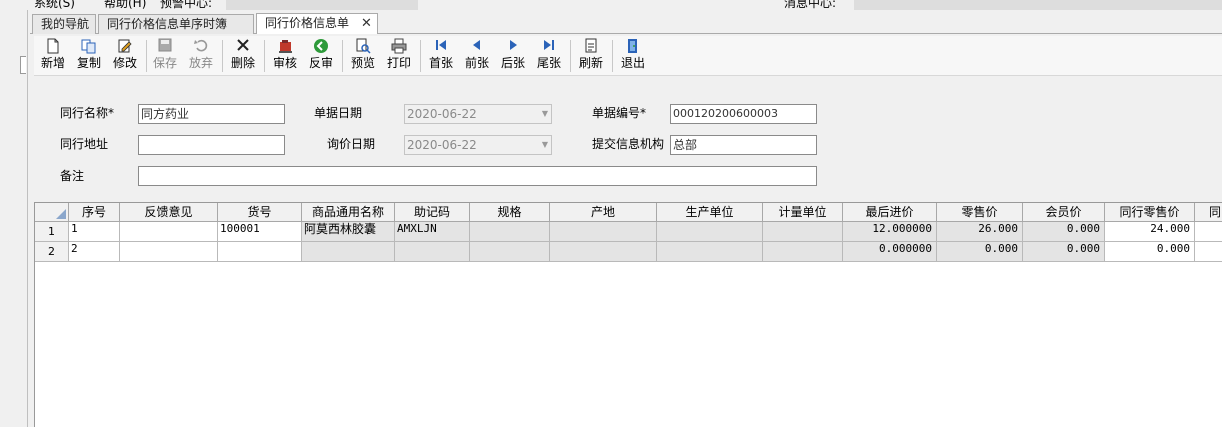 The image size is (1222, 427). What do you see at coordinates (441, 56) in the screenshot?
I see `first-record-button: 首张` at bounding box center [441, 56].